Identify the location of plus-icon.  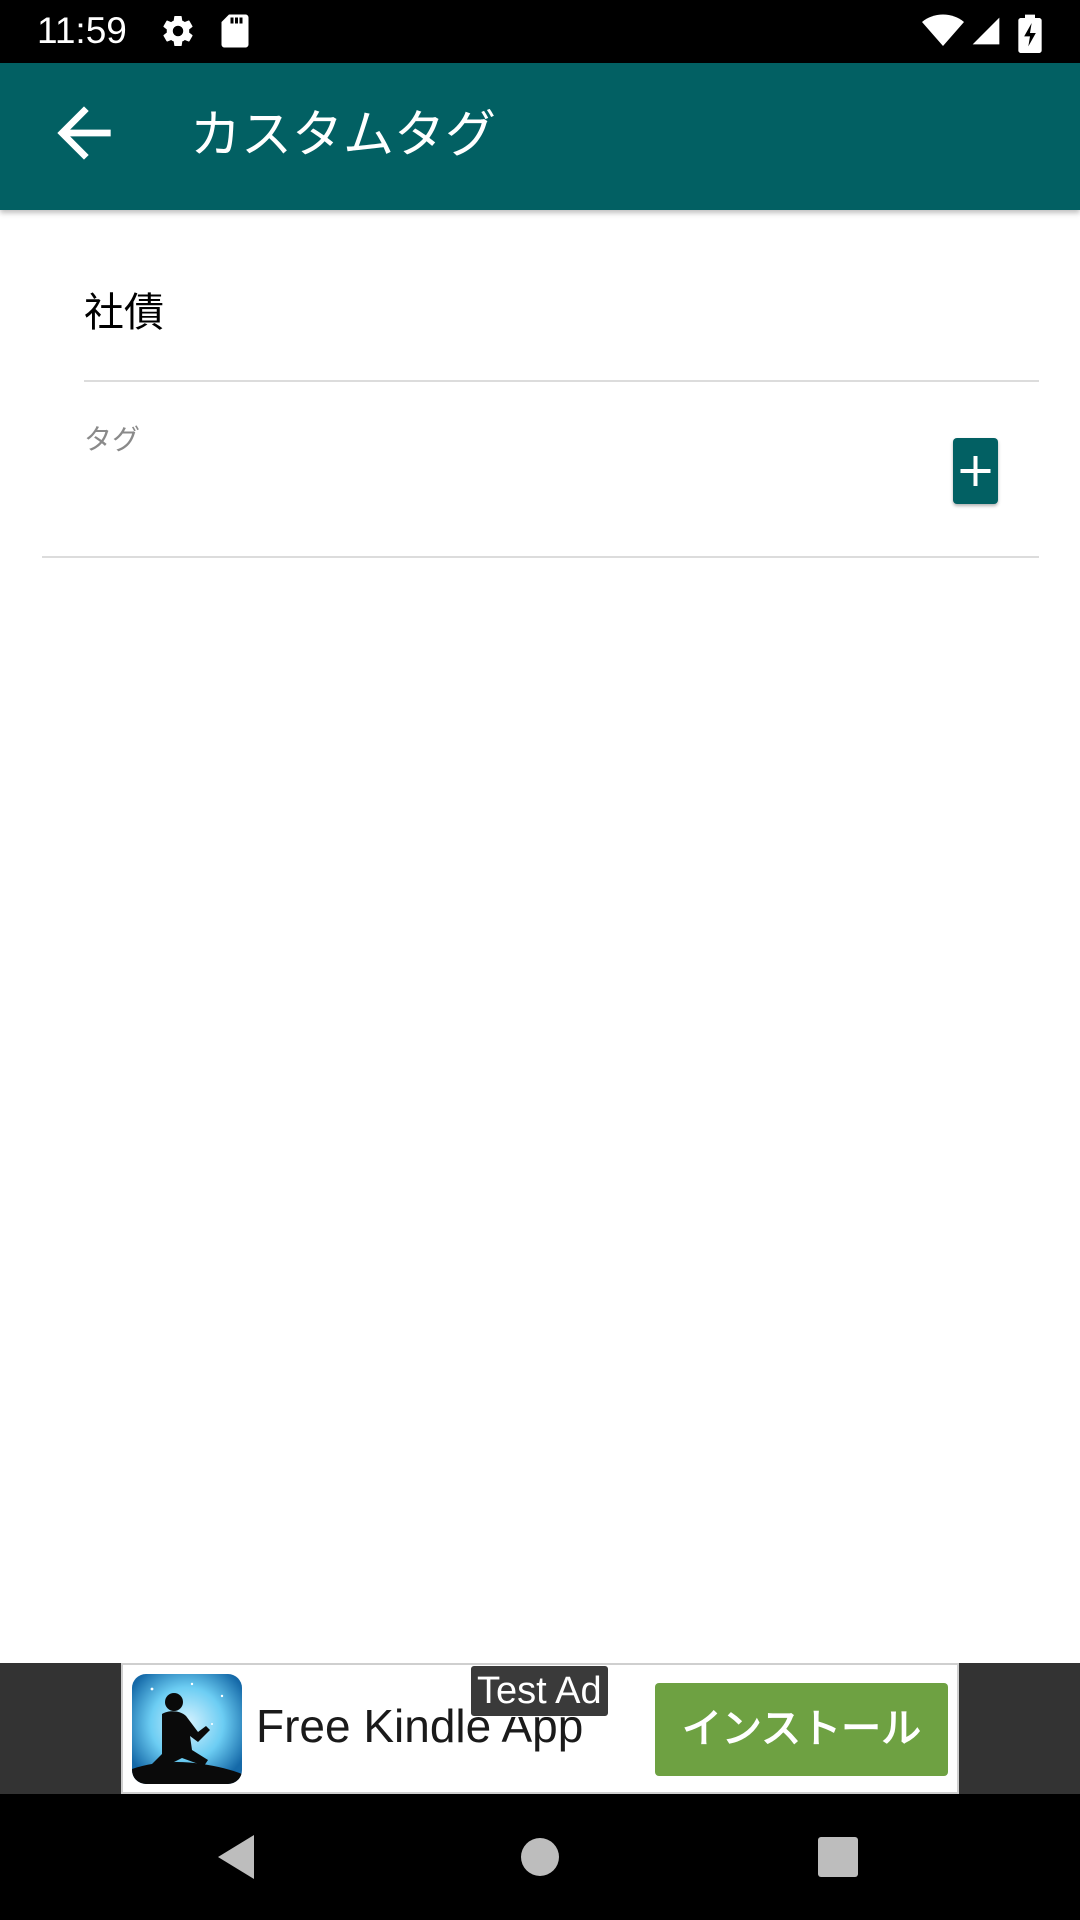
(975, 471).